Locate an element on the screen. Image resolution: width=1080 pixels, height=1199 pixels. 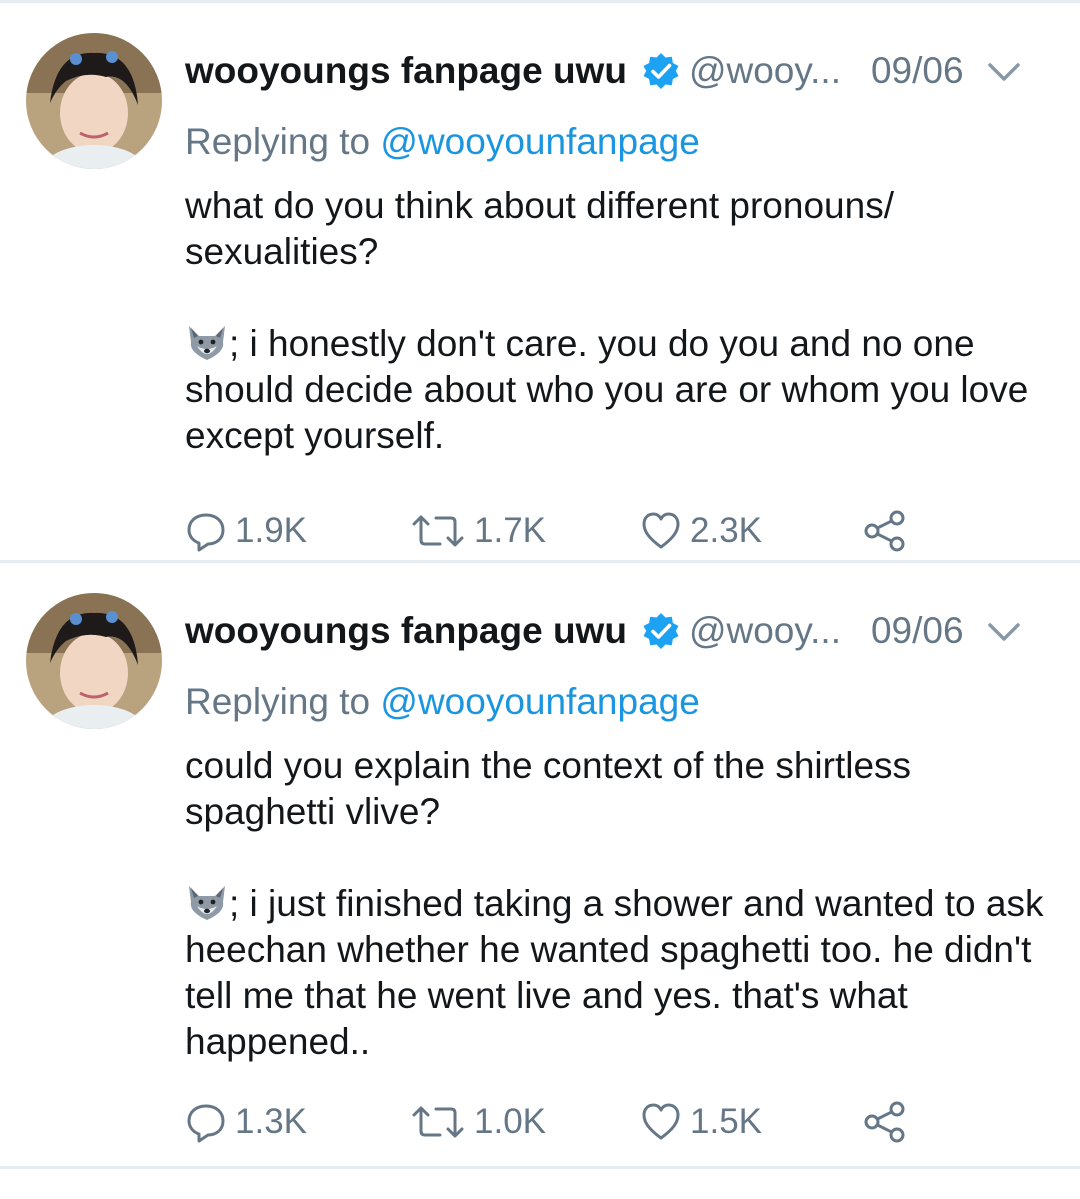
retweet-button: 1.0K is located at coordinates (478, 1122).